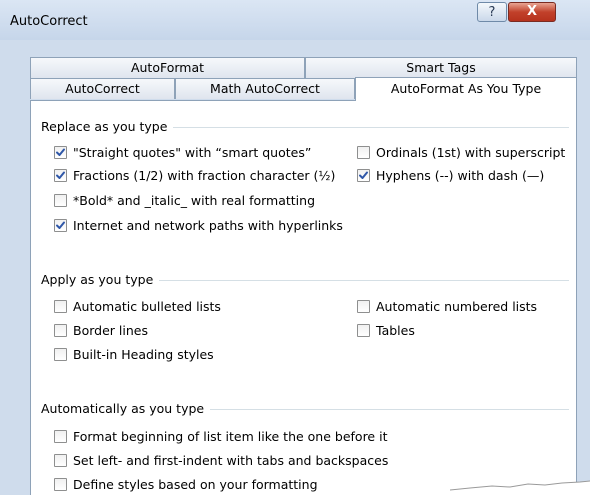 The image size is (590, 495). Describe the element at coordinates (194, 200) in the screenshot. I see `option-label: *Bold* and _italic_ with real formatting` at that location.